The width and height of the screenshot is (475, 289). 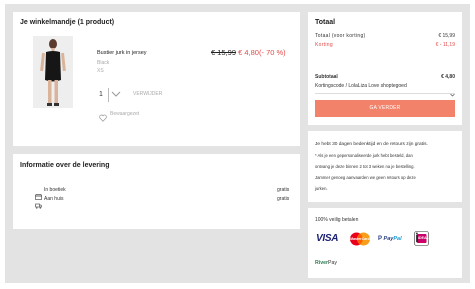 I want to click on paypal-p-icon: P, so click(x=380, y=239).